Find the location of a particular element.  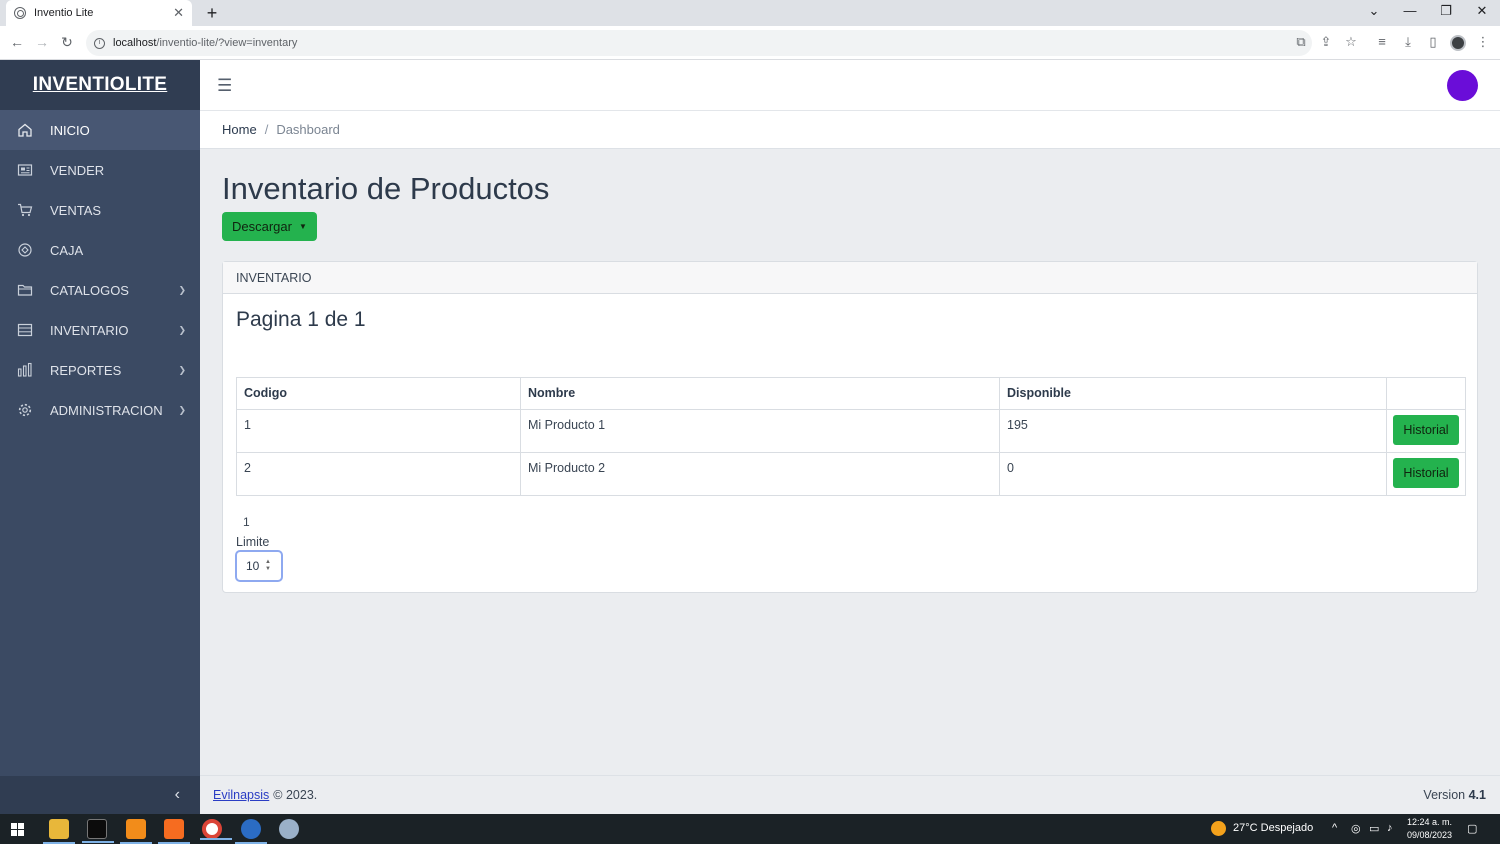

share-icon: ⇪ is located at coordinates (1326, 42).